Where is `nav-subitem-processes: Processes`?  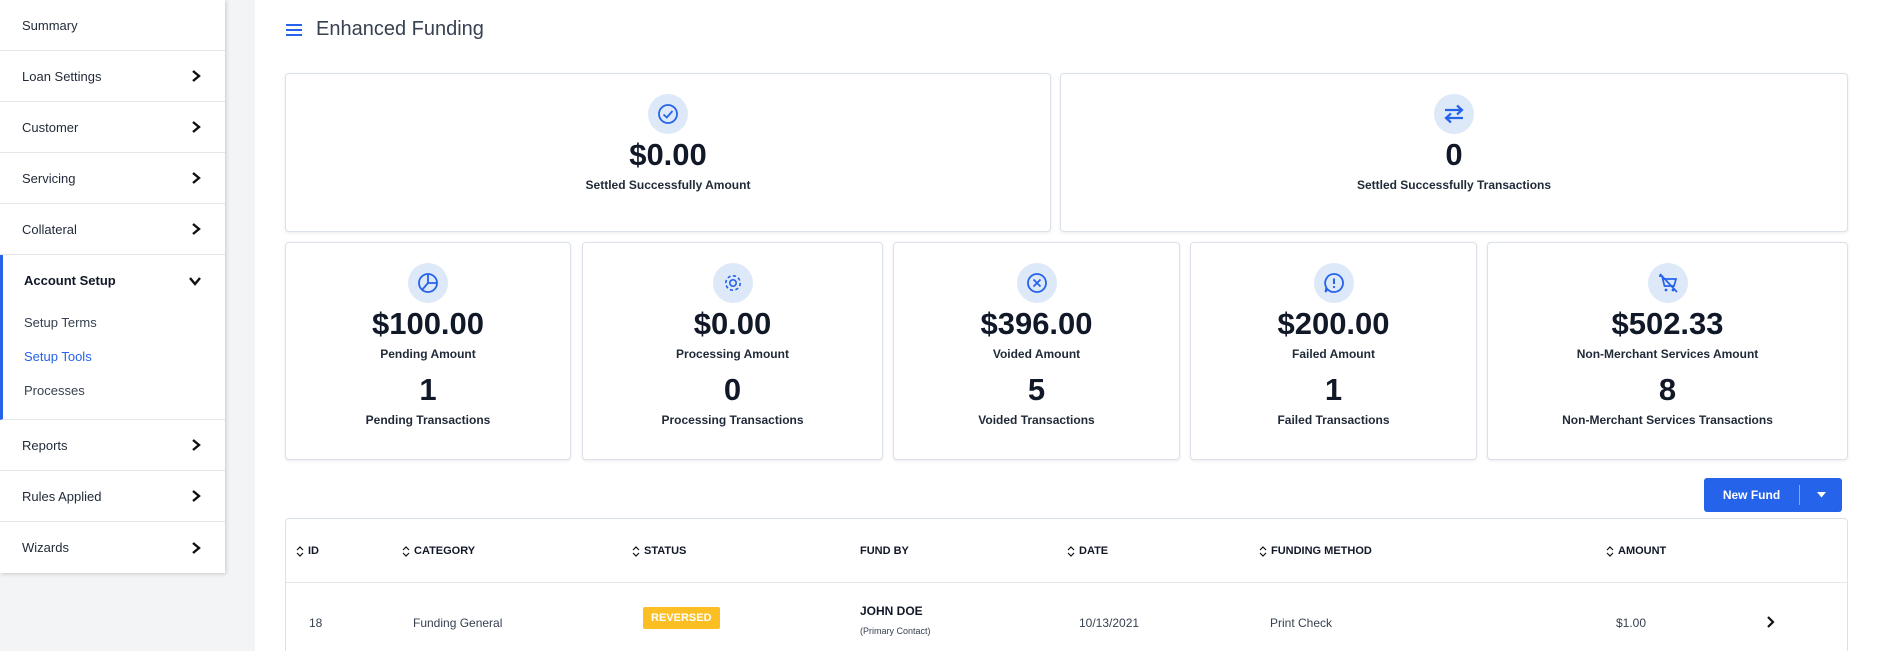
nav-subitem-processes: Processes is located at coordinates (114, 391).